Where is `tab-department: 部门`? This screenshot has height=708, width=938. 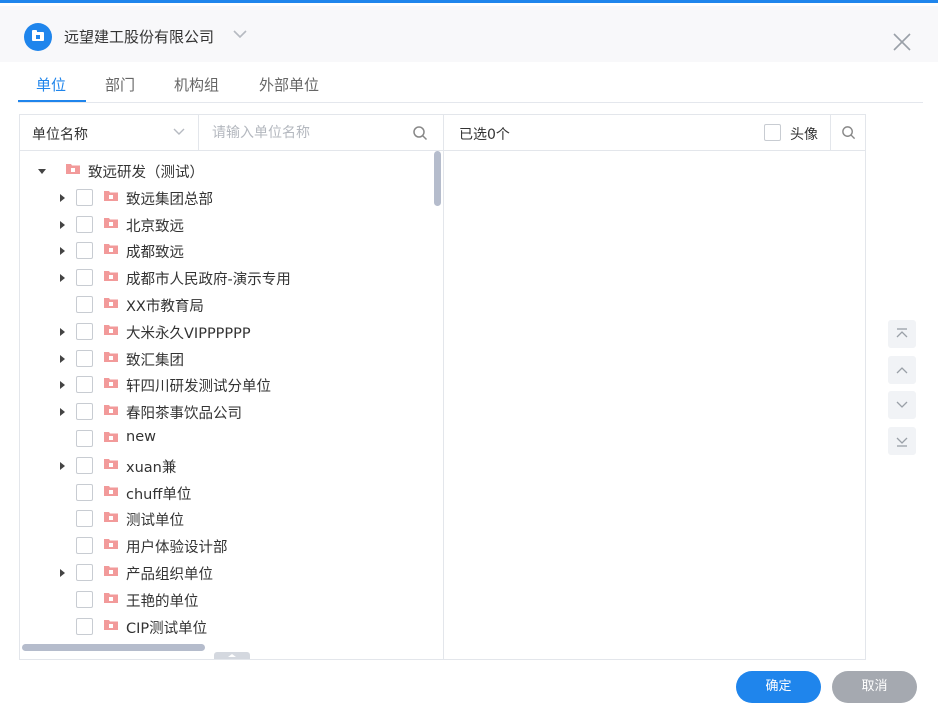 tab-department: 部门 is located at coordinates (120, 84).